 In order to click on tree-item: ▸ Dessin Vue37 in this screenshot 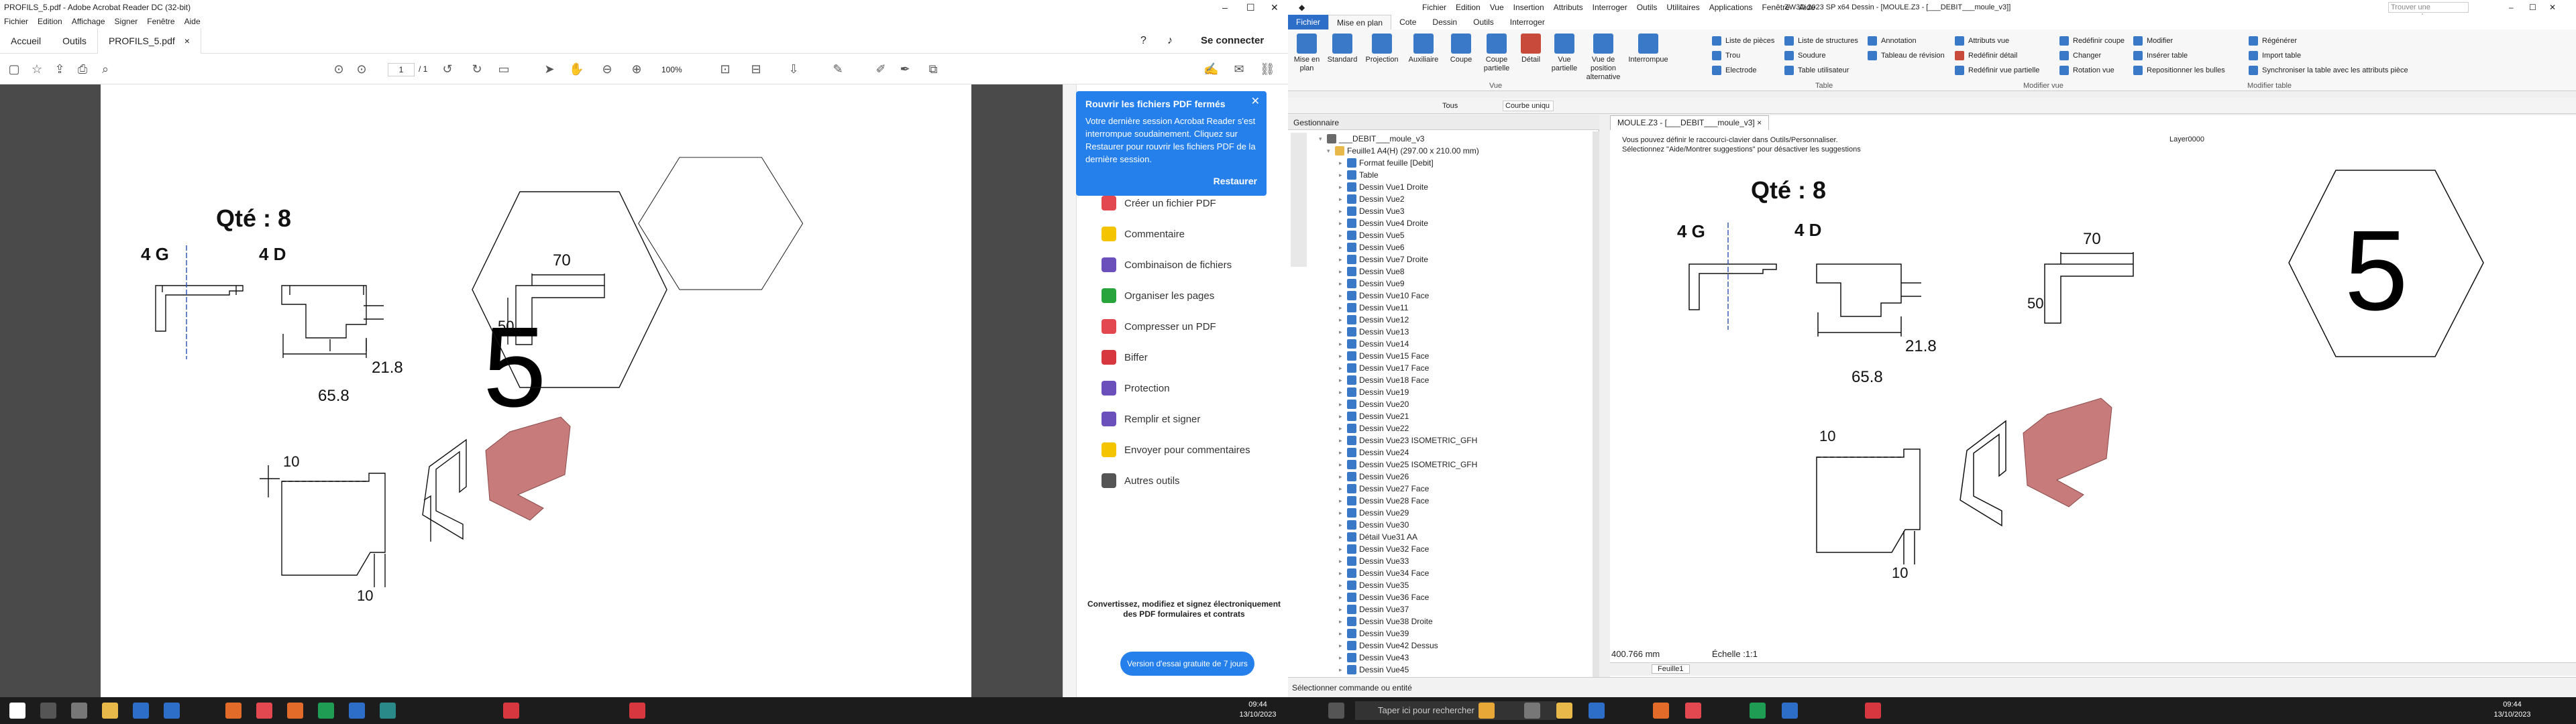, I will do `click(1374, 609)`.